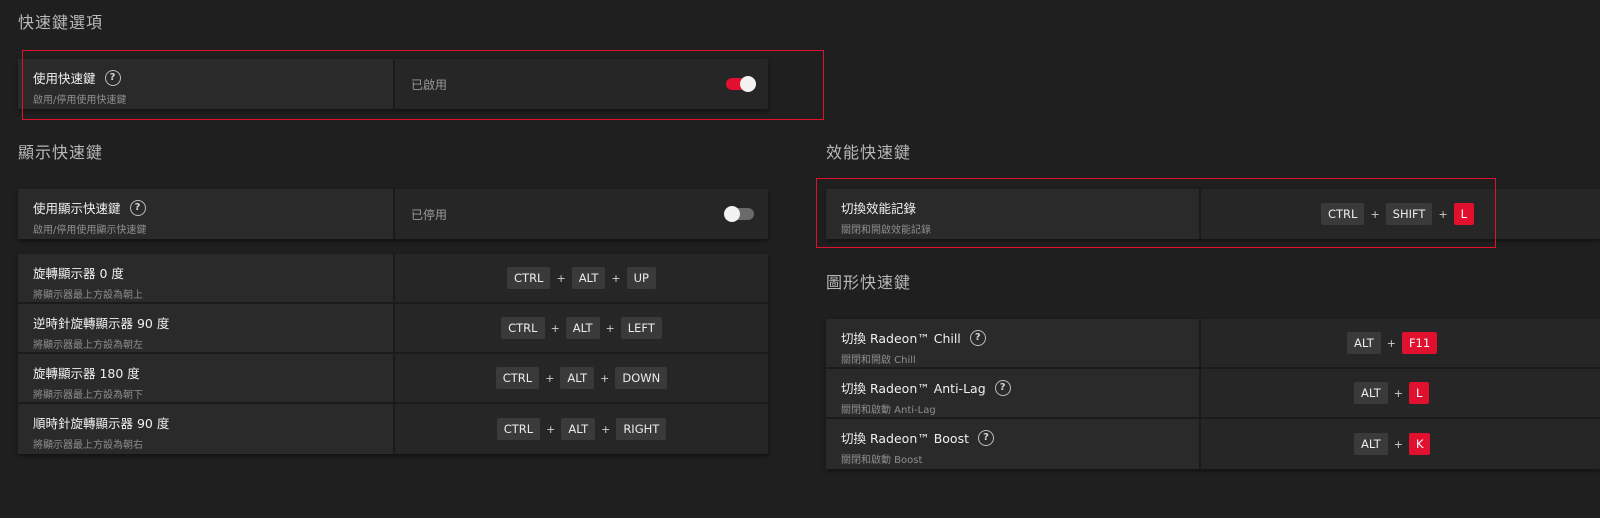  I want to click on use-hotkeys-panel: 使用快速鍵 ? 啟用/停用使用快速鍵 已啟用, so click(393, 84).